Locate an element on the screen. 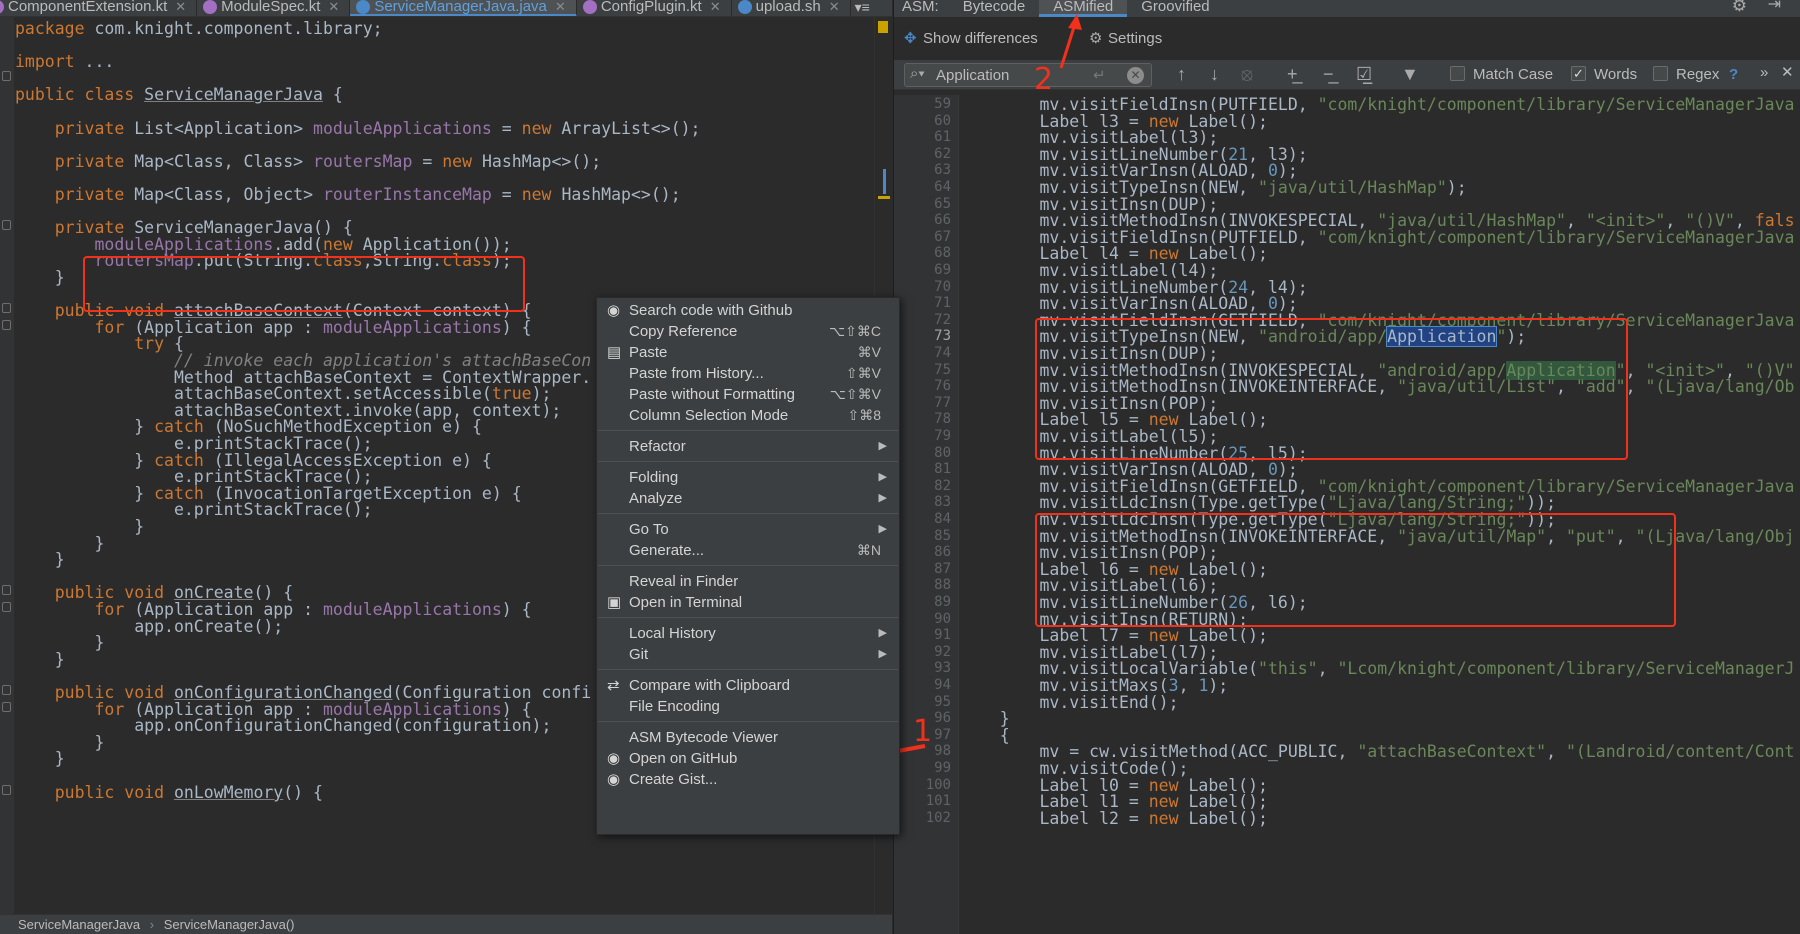  github-icon: ◉ is located at coordinates (614, 310).